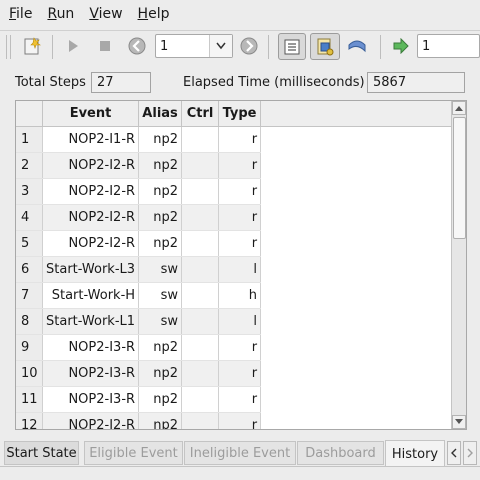 This screenshot has width=480, height=480. What do you see at coordinates (91, 139) in the screenshot?
I see `event-cell: NOP2-I1-R` at bounding box center [91, 139].